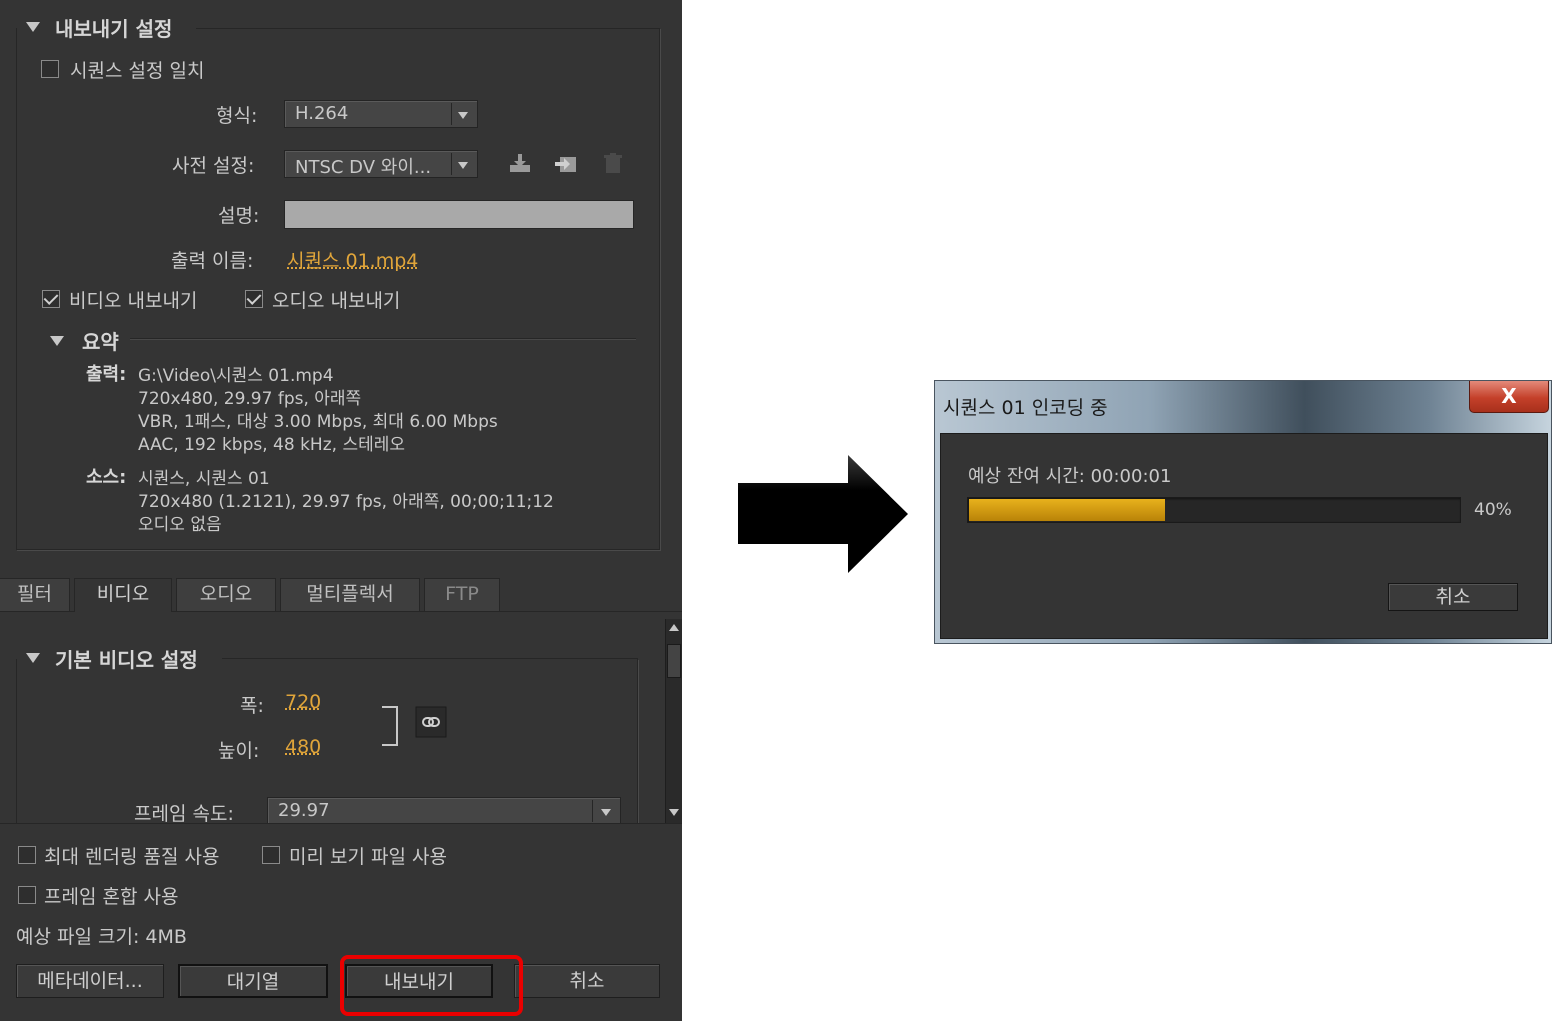 The width and height of the screenshot is (1552, 1021). I want to click on delete-preset-icon, so click(613, 163).